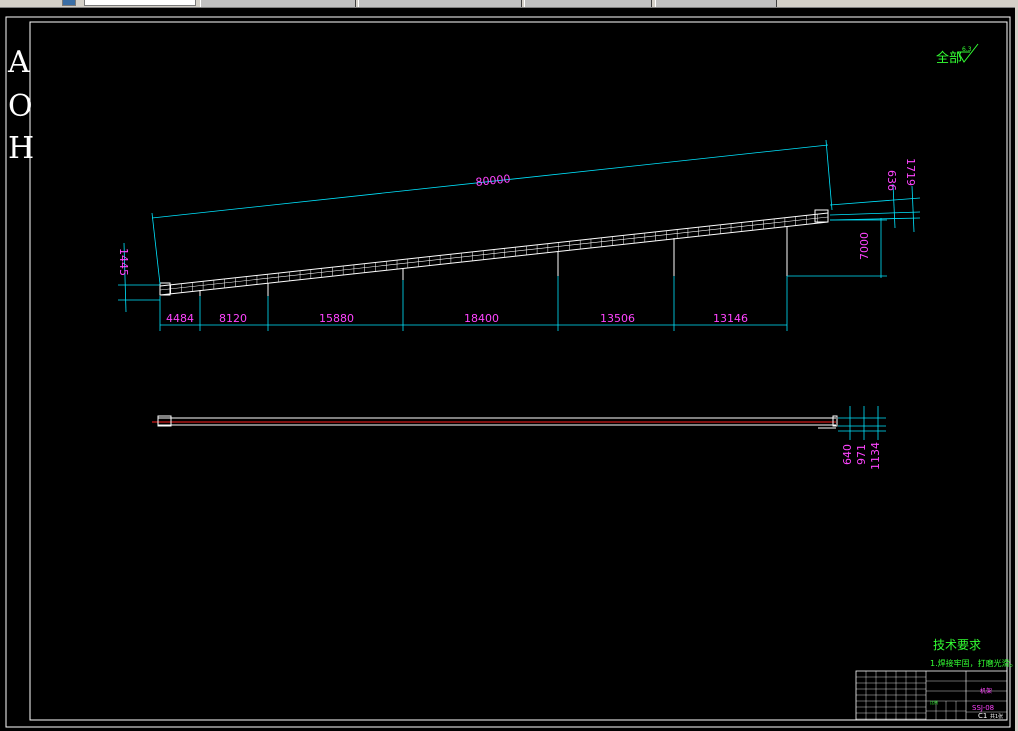 This screenshot has height=731, width=1018. What do you see at coordinates (20, 106) in the screenshot?
I see `side-letter-o: O` at bounding box center [20, 106].